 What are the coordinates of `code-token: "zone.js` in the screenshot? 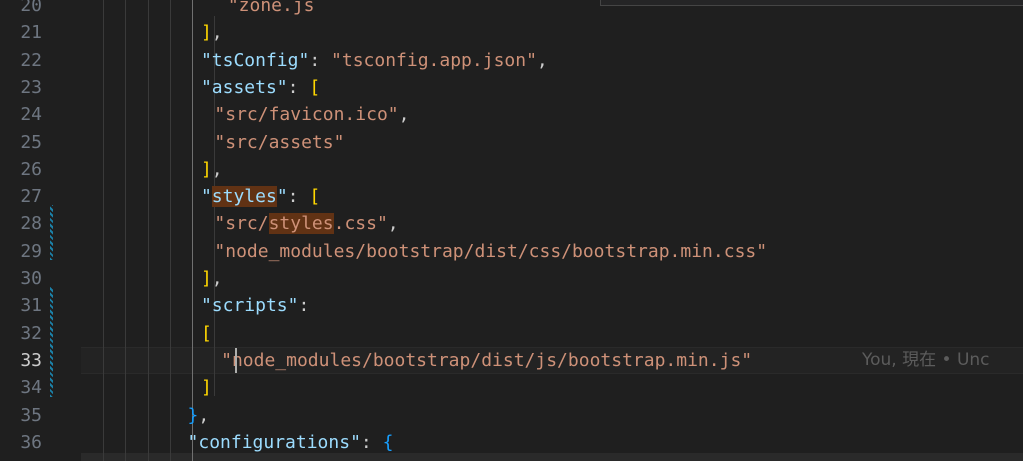 It's located at (271, 8).